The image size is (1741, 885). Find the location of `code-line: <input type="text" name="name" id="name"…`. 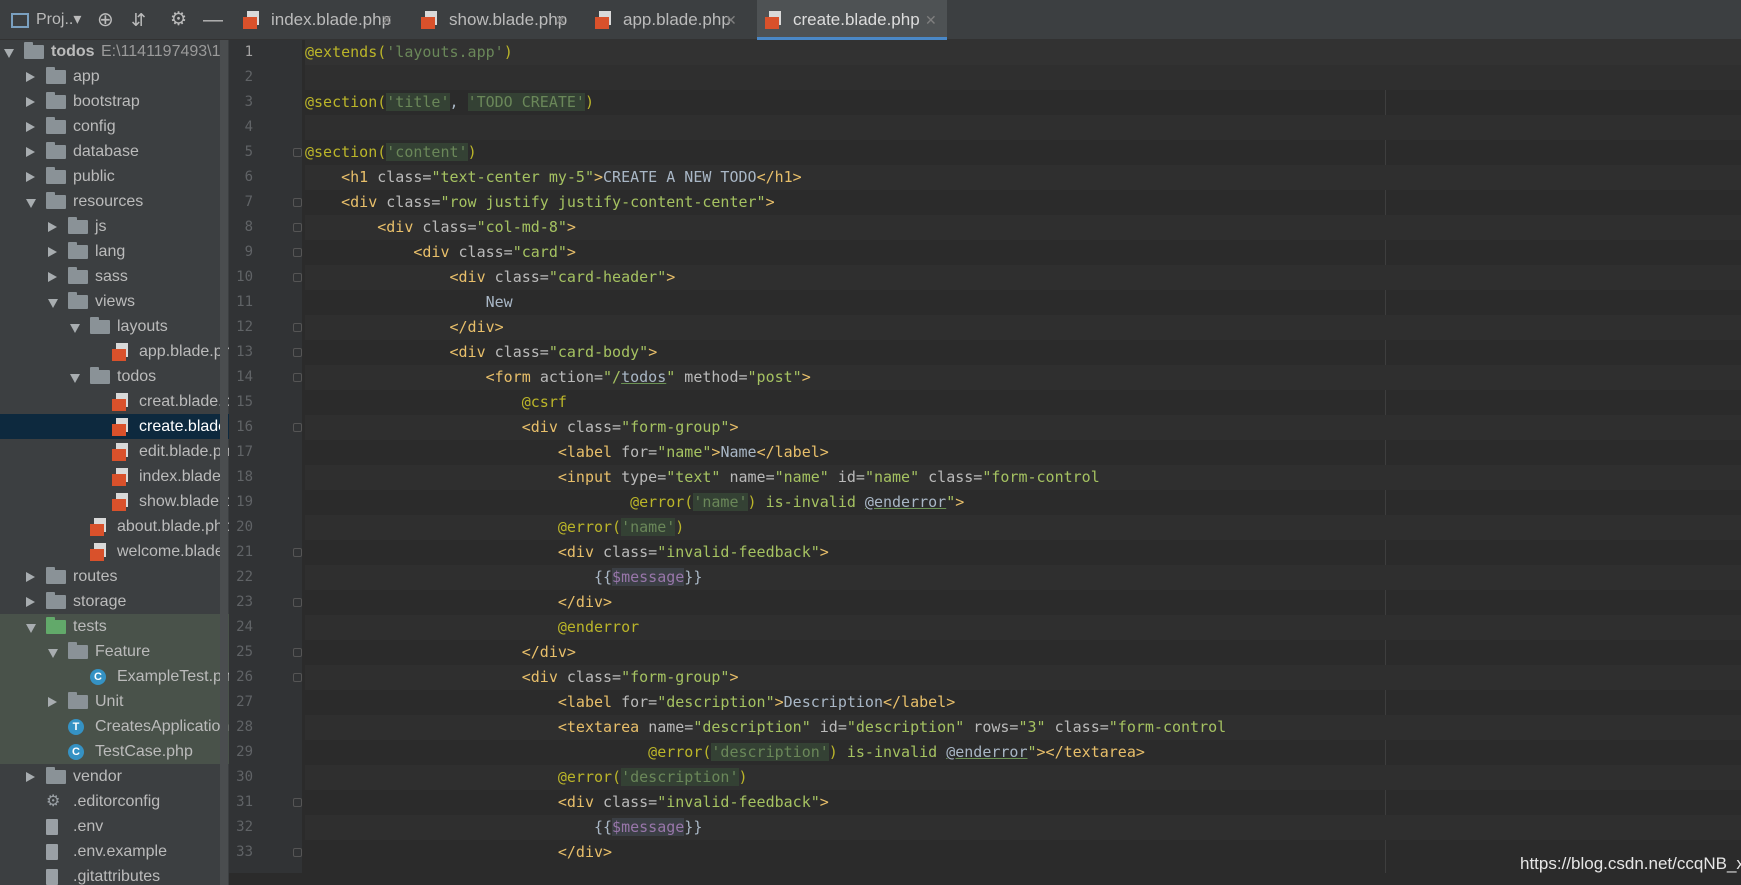

code-line: <input type="text" name="name" id="name"… is located at coordinates (1023, 477).